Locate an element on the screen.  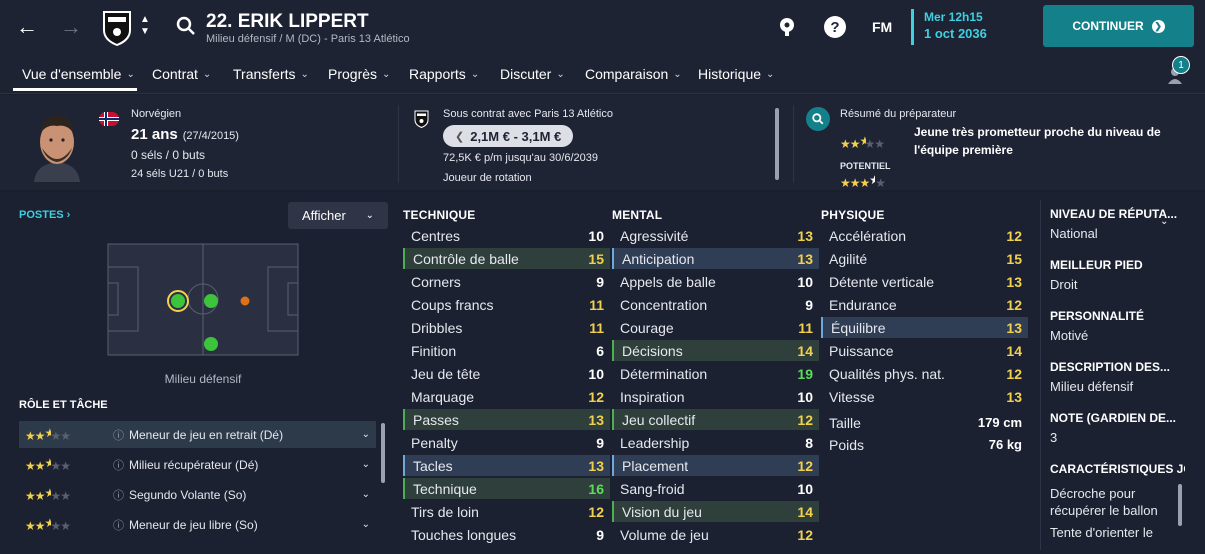
mental-title: MENTAL is located at coordinates (637, 215).